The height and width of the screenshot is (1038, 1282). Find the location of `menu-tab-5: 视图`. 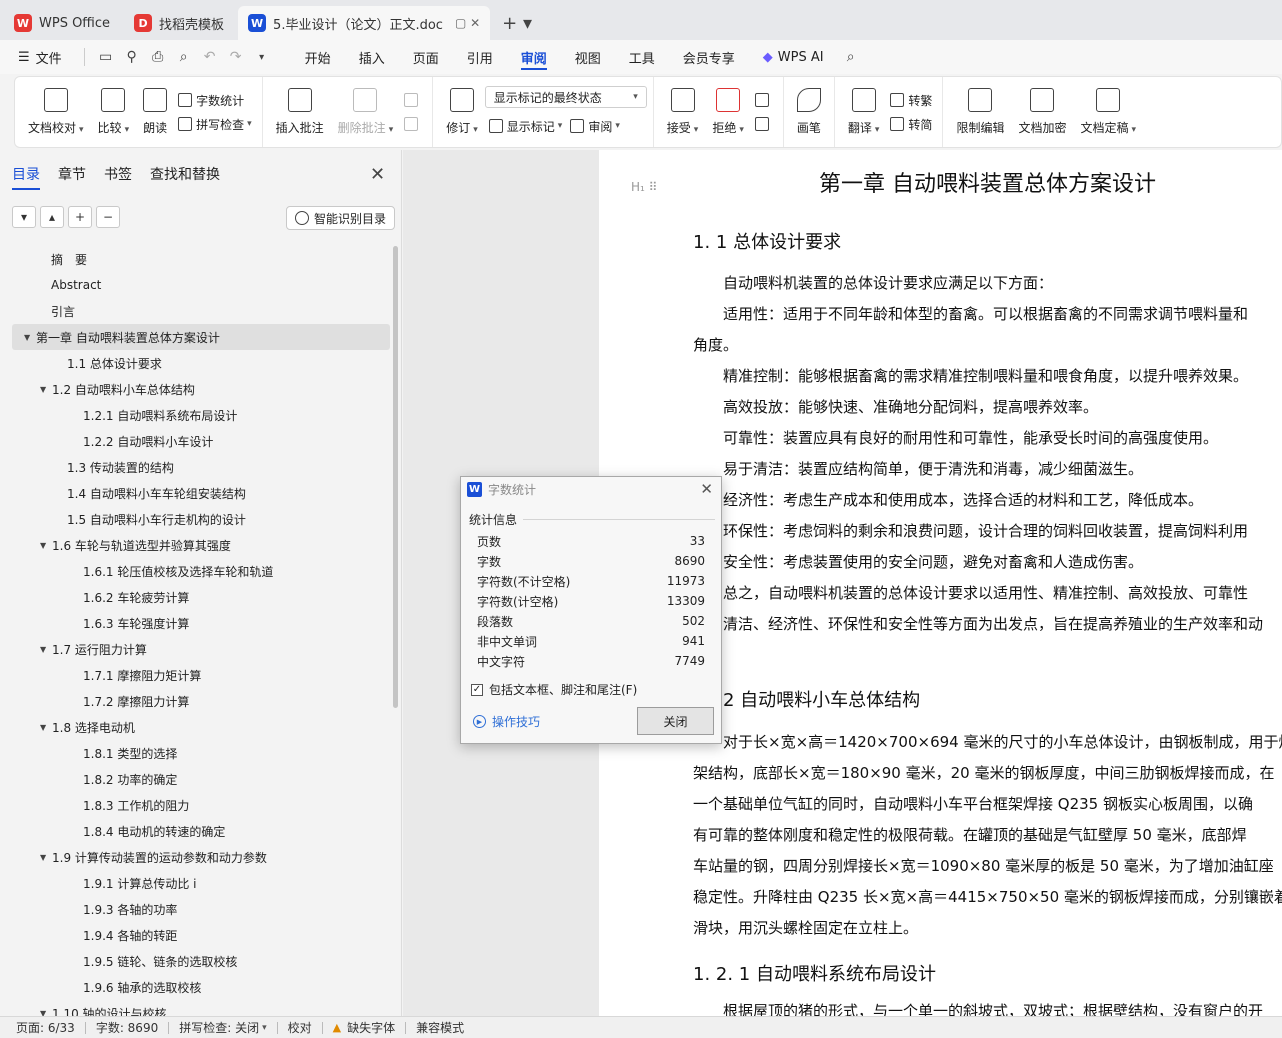

menu-tab-5: 视图 is located at coordinates (588, 57).